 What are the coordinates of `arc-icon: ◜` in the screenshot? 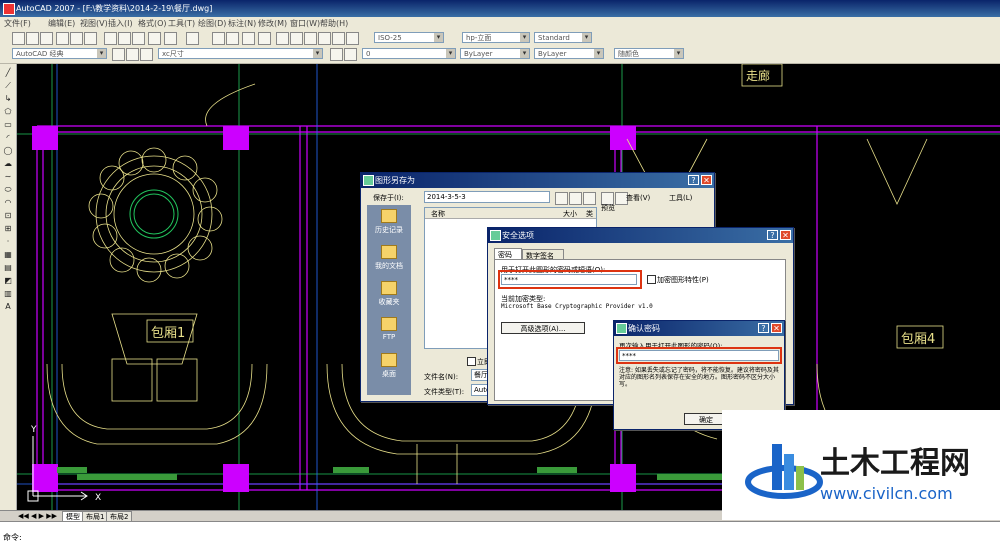 It's located at (8, 137).